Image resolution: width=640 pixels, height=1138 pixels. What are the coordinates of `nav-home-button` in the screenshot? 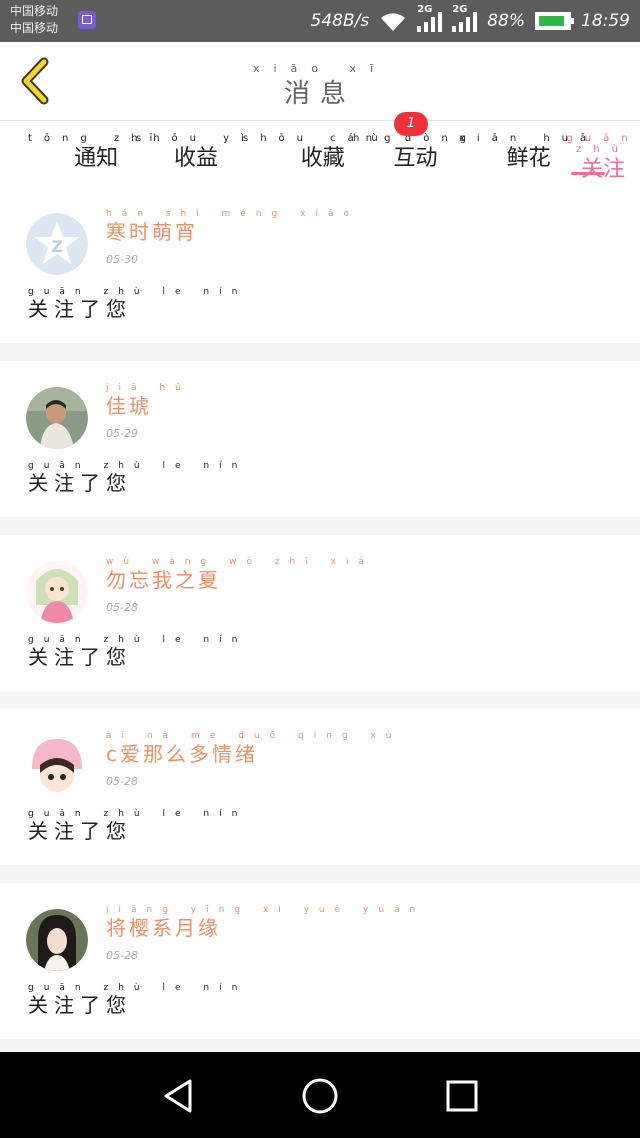 It's located at (320, 1096).